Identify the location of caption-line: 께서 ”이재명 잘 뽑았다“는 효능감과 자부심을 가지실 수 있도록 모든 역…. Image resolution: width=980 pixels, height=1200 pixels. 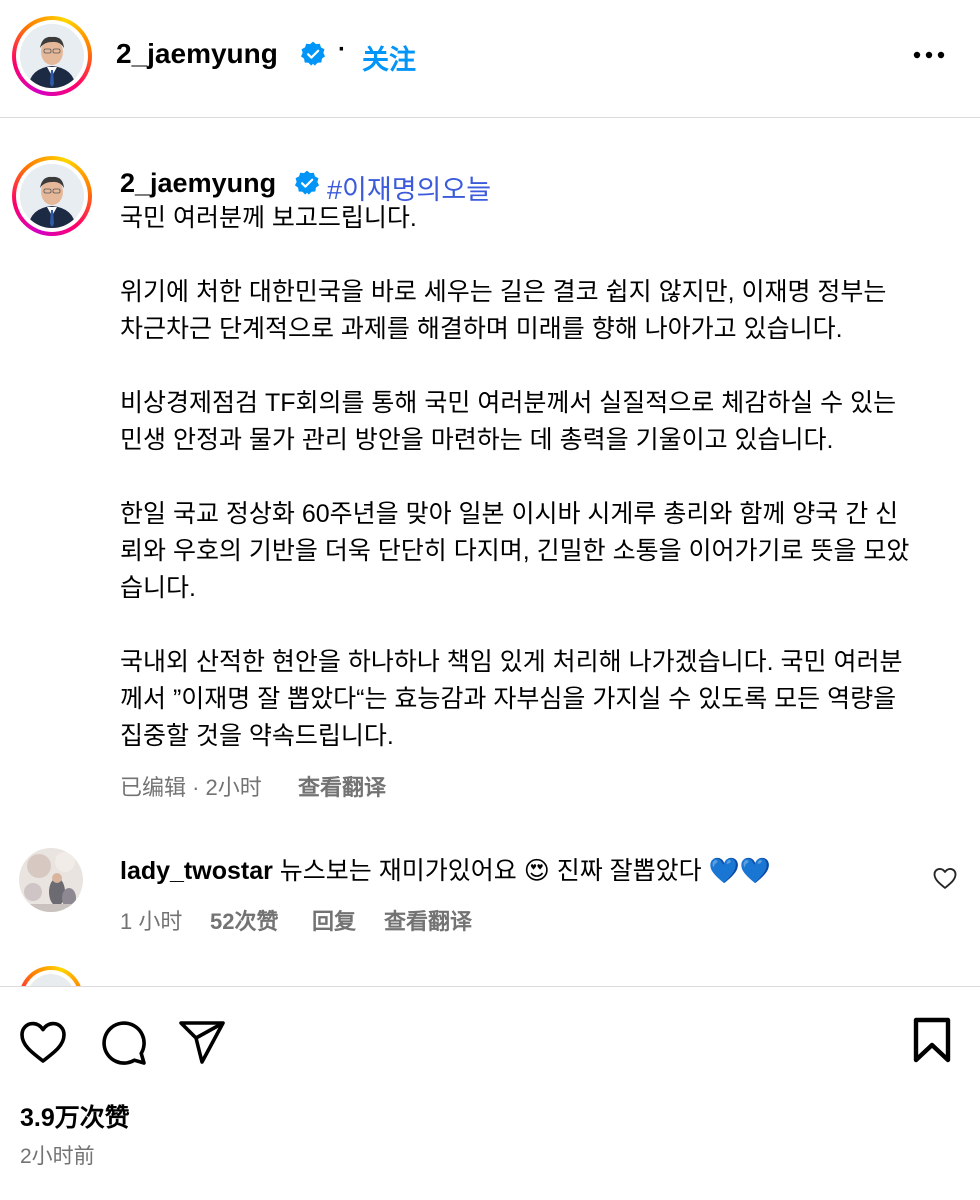
(508, 699).